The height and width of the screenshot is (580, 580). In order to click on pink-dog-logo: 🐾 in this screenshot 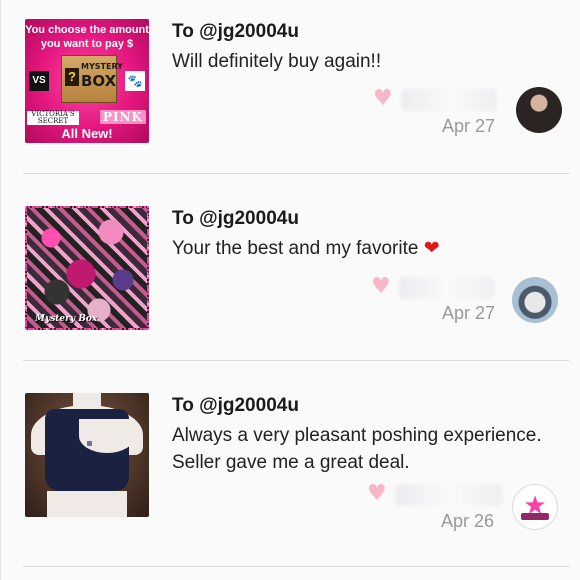, I will do `click(135, 81)`.